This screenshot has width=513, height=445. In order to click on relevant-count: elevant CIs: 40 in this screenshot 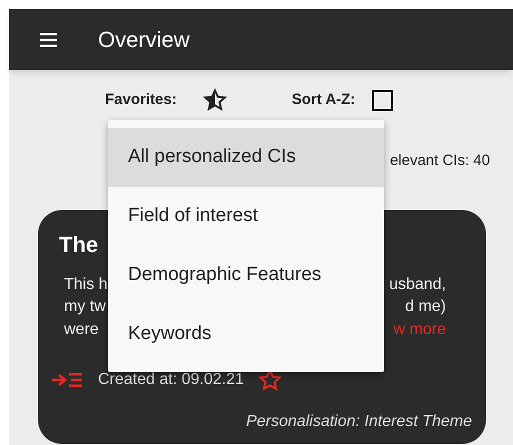, I will do `click(440, 161)`.